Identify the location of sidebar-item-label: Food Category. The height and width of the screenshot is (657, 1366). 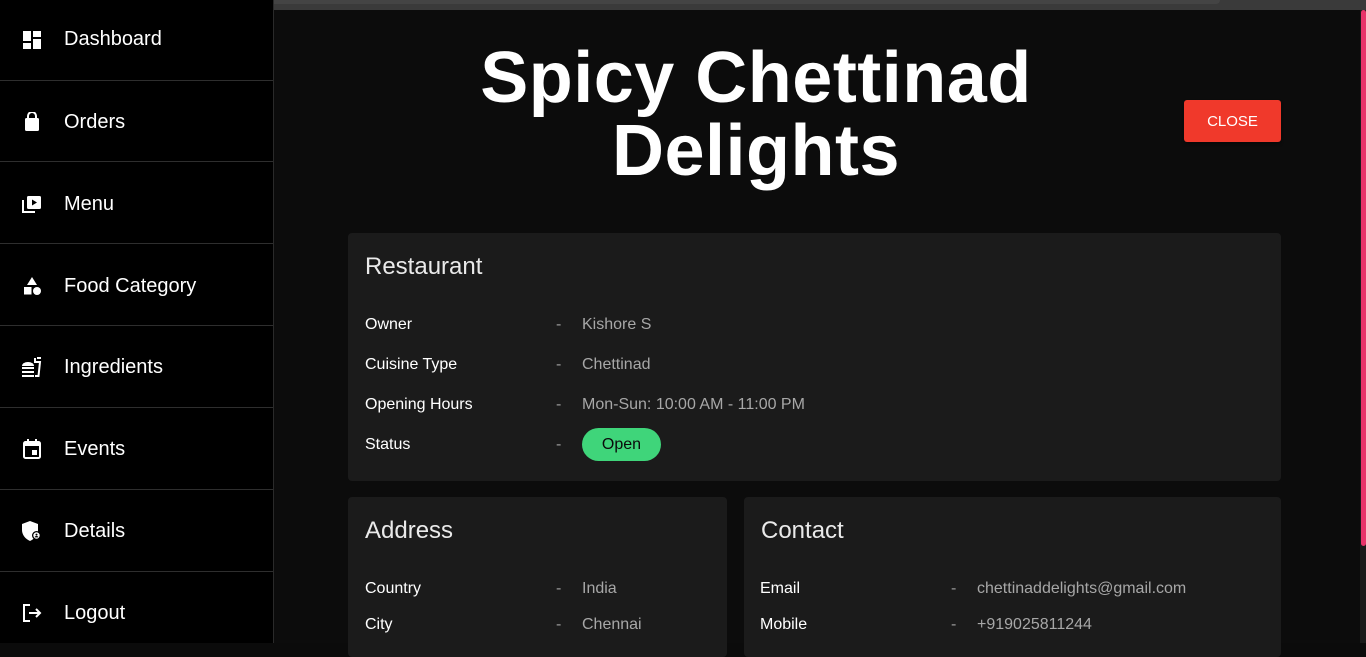
(130, 286).